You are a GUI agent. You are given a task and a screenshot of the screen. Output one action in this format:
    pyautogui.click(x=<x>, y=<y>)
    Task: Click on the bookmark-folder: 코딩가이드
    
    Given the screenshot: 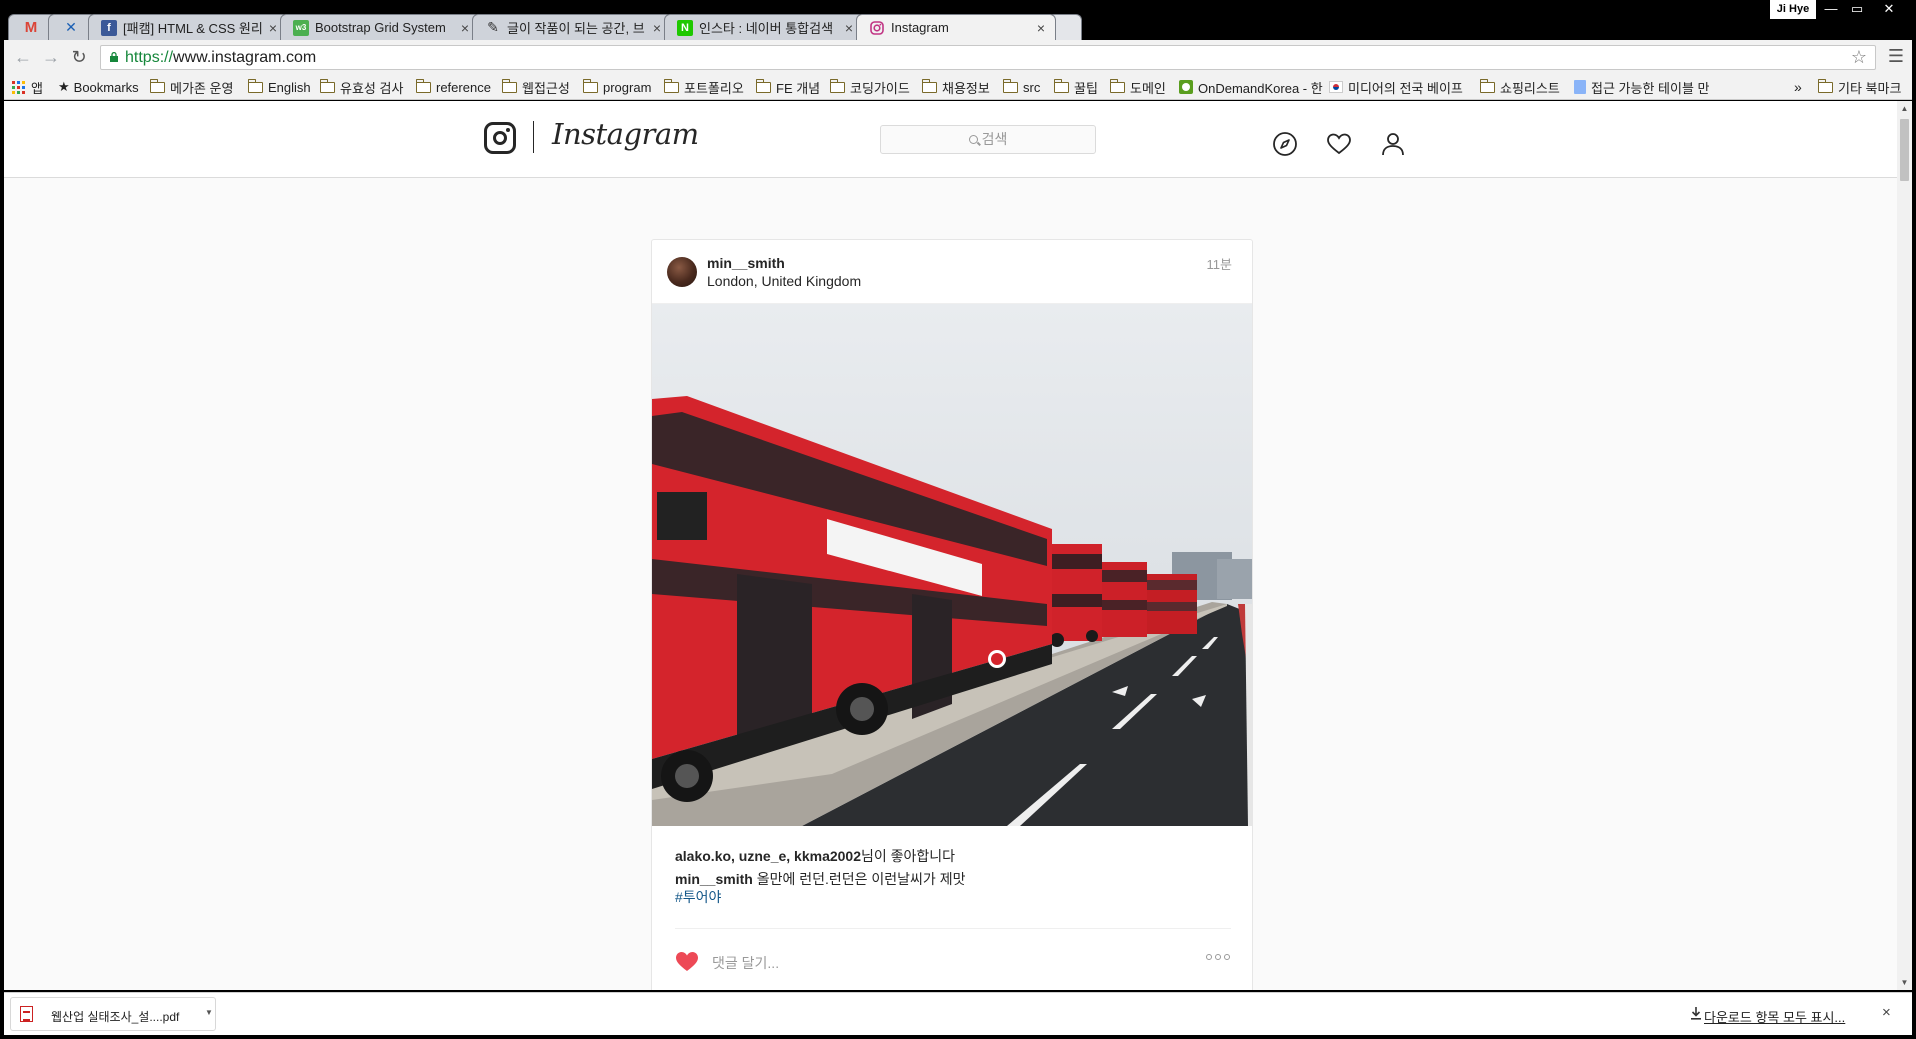 What is the action you would take?
    pyautogui.click(x=869, y=87)
    